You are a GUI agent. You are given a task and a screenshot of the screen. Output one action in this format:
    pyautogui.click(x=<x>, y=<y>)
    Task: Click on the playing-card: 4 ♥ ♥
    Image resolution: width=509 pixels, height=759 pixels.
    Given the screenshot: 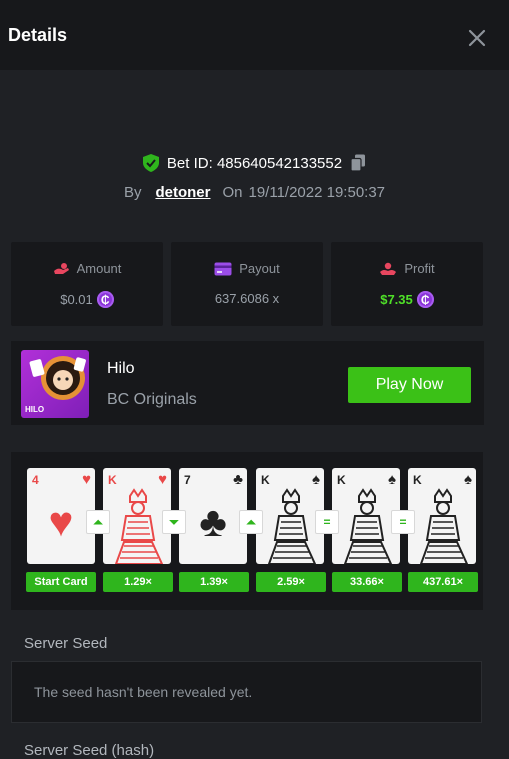 What is the action you would take?
    pyautogui.click(x=61, y=516)
    